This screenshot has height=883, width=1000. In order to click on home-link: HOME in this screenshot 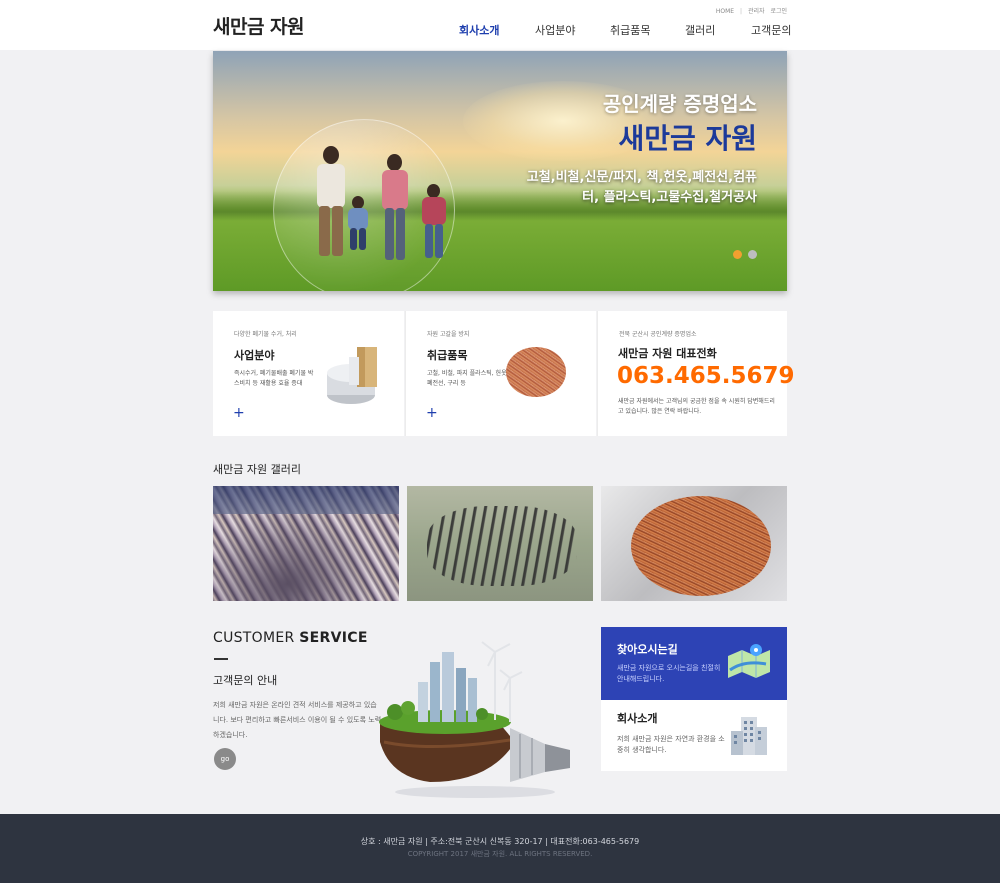, I will do `click(725, 11)`.